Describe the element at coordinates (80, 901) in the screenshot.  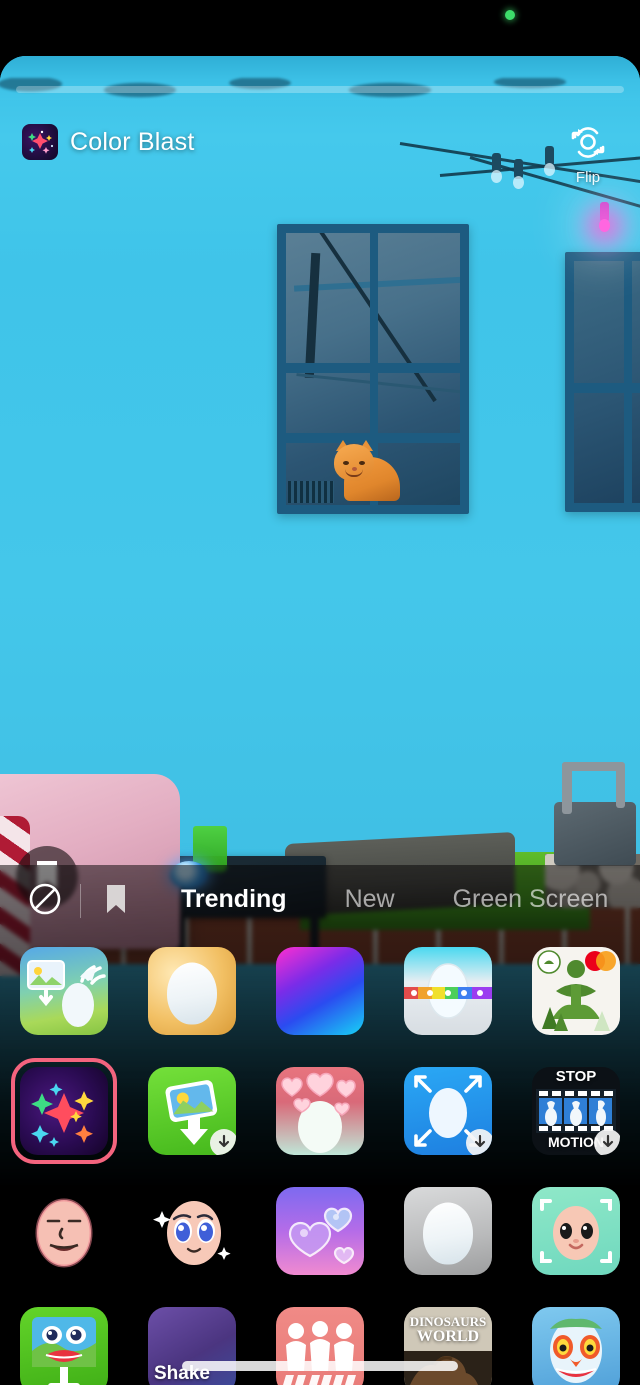
I see `toolbar-divider` at that location.